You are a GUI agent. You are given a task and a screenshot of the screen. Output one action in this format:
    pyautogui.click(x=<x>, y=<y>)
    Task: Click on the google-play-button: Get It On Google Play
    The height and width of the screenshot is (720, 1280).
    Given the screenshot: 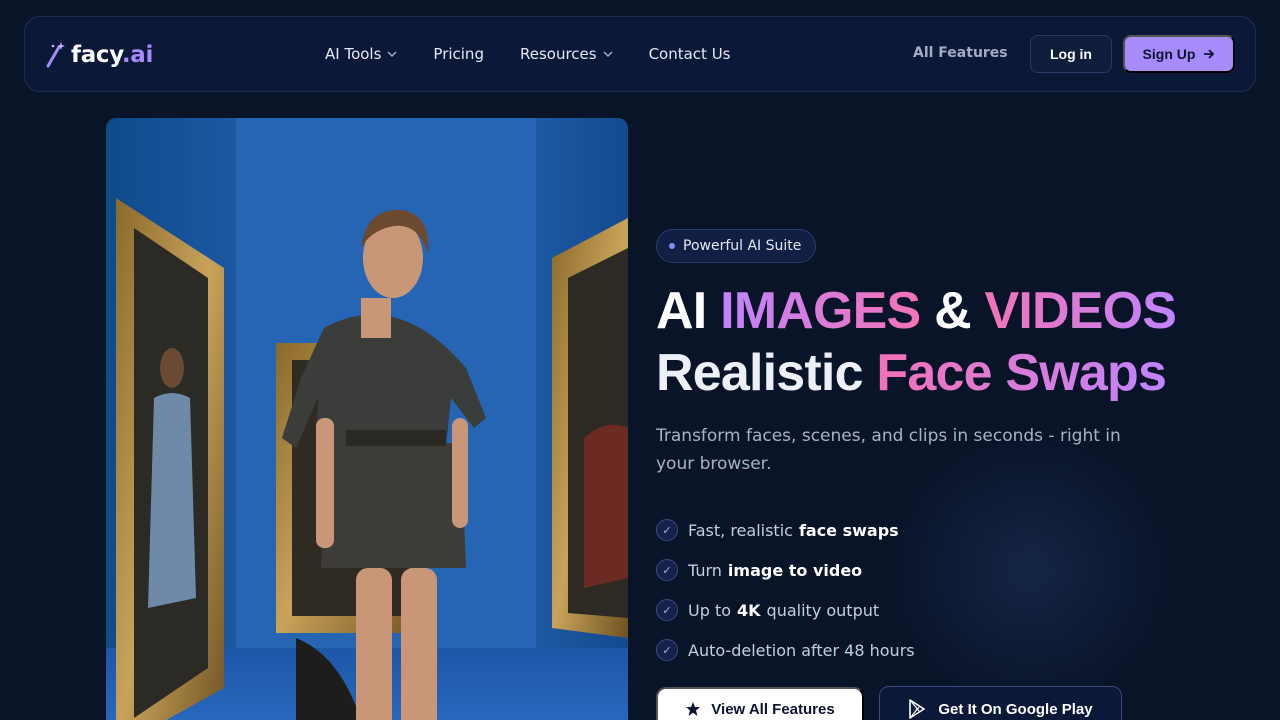 What is the action you would take?
    pyautogui.click(x=1000, y=703)
    